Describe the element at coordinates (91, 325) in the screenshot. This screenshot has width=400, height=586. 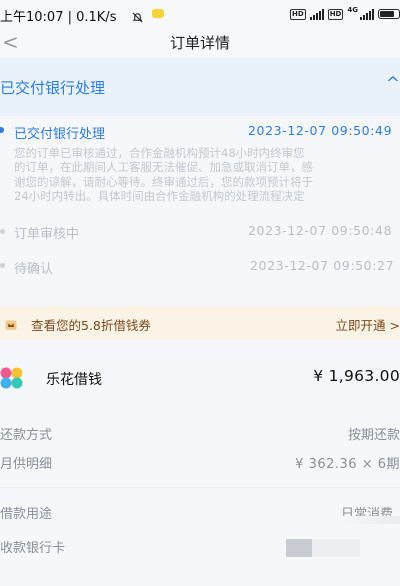
I see `coupon-text: 查看您的5.8折借钱券` at that location.